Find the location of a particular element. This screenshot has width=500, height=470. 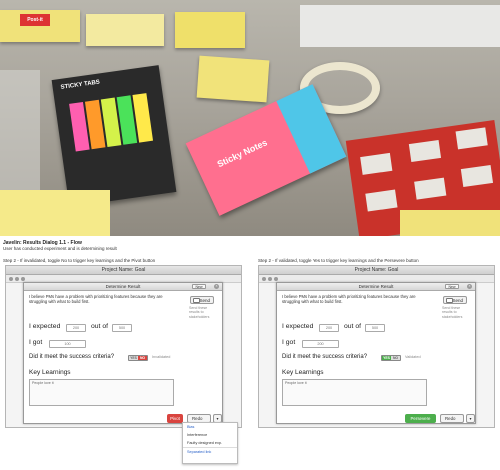

menu-item-interference: Interference is located at coordinates (210, 435).